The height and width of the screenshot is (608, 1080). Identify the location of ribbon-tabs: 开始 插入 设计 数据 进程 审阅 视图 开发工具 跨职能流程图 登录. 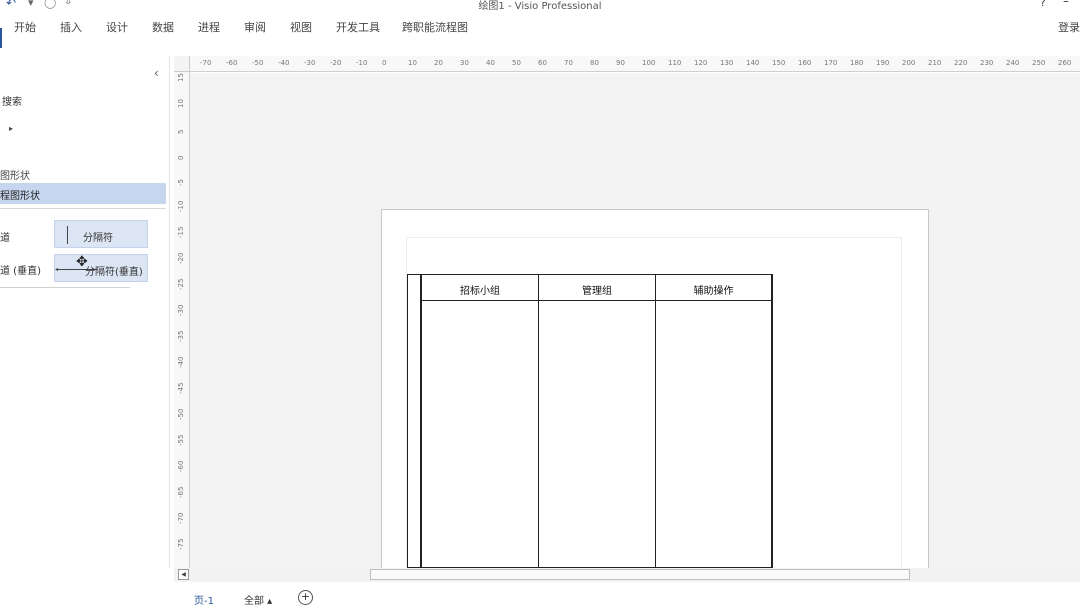
(540, 30).